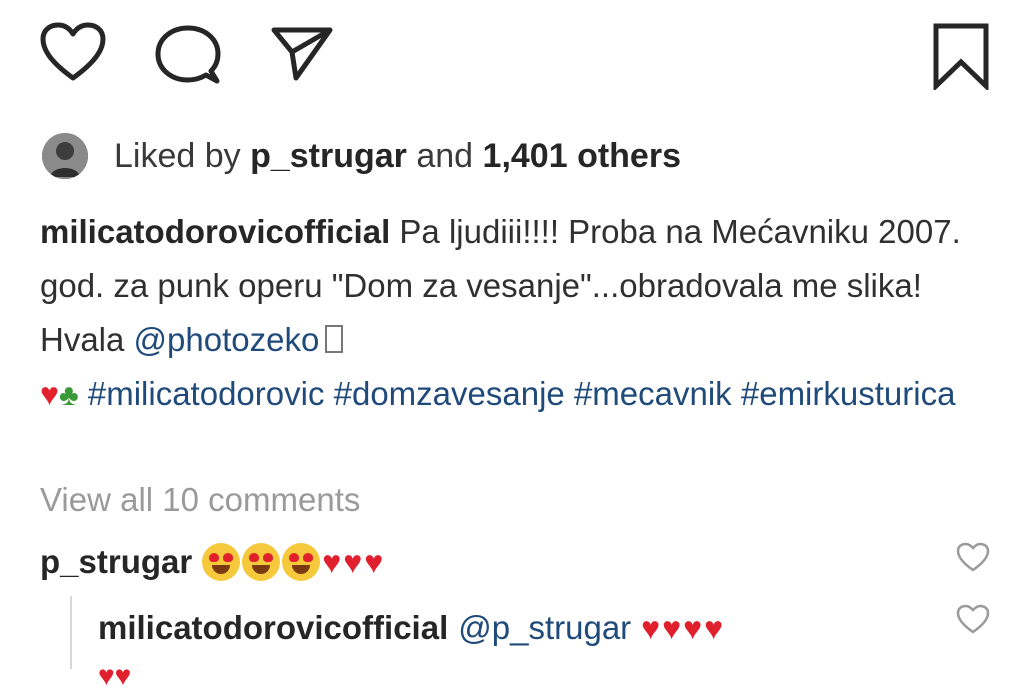  Describe the element at coordinates (273, 628) in the screenshot. I see `reply-username: milicatodorovicofficial` at that location.